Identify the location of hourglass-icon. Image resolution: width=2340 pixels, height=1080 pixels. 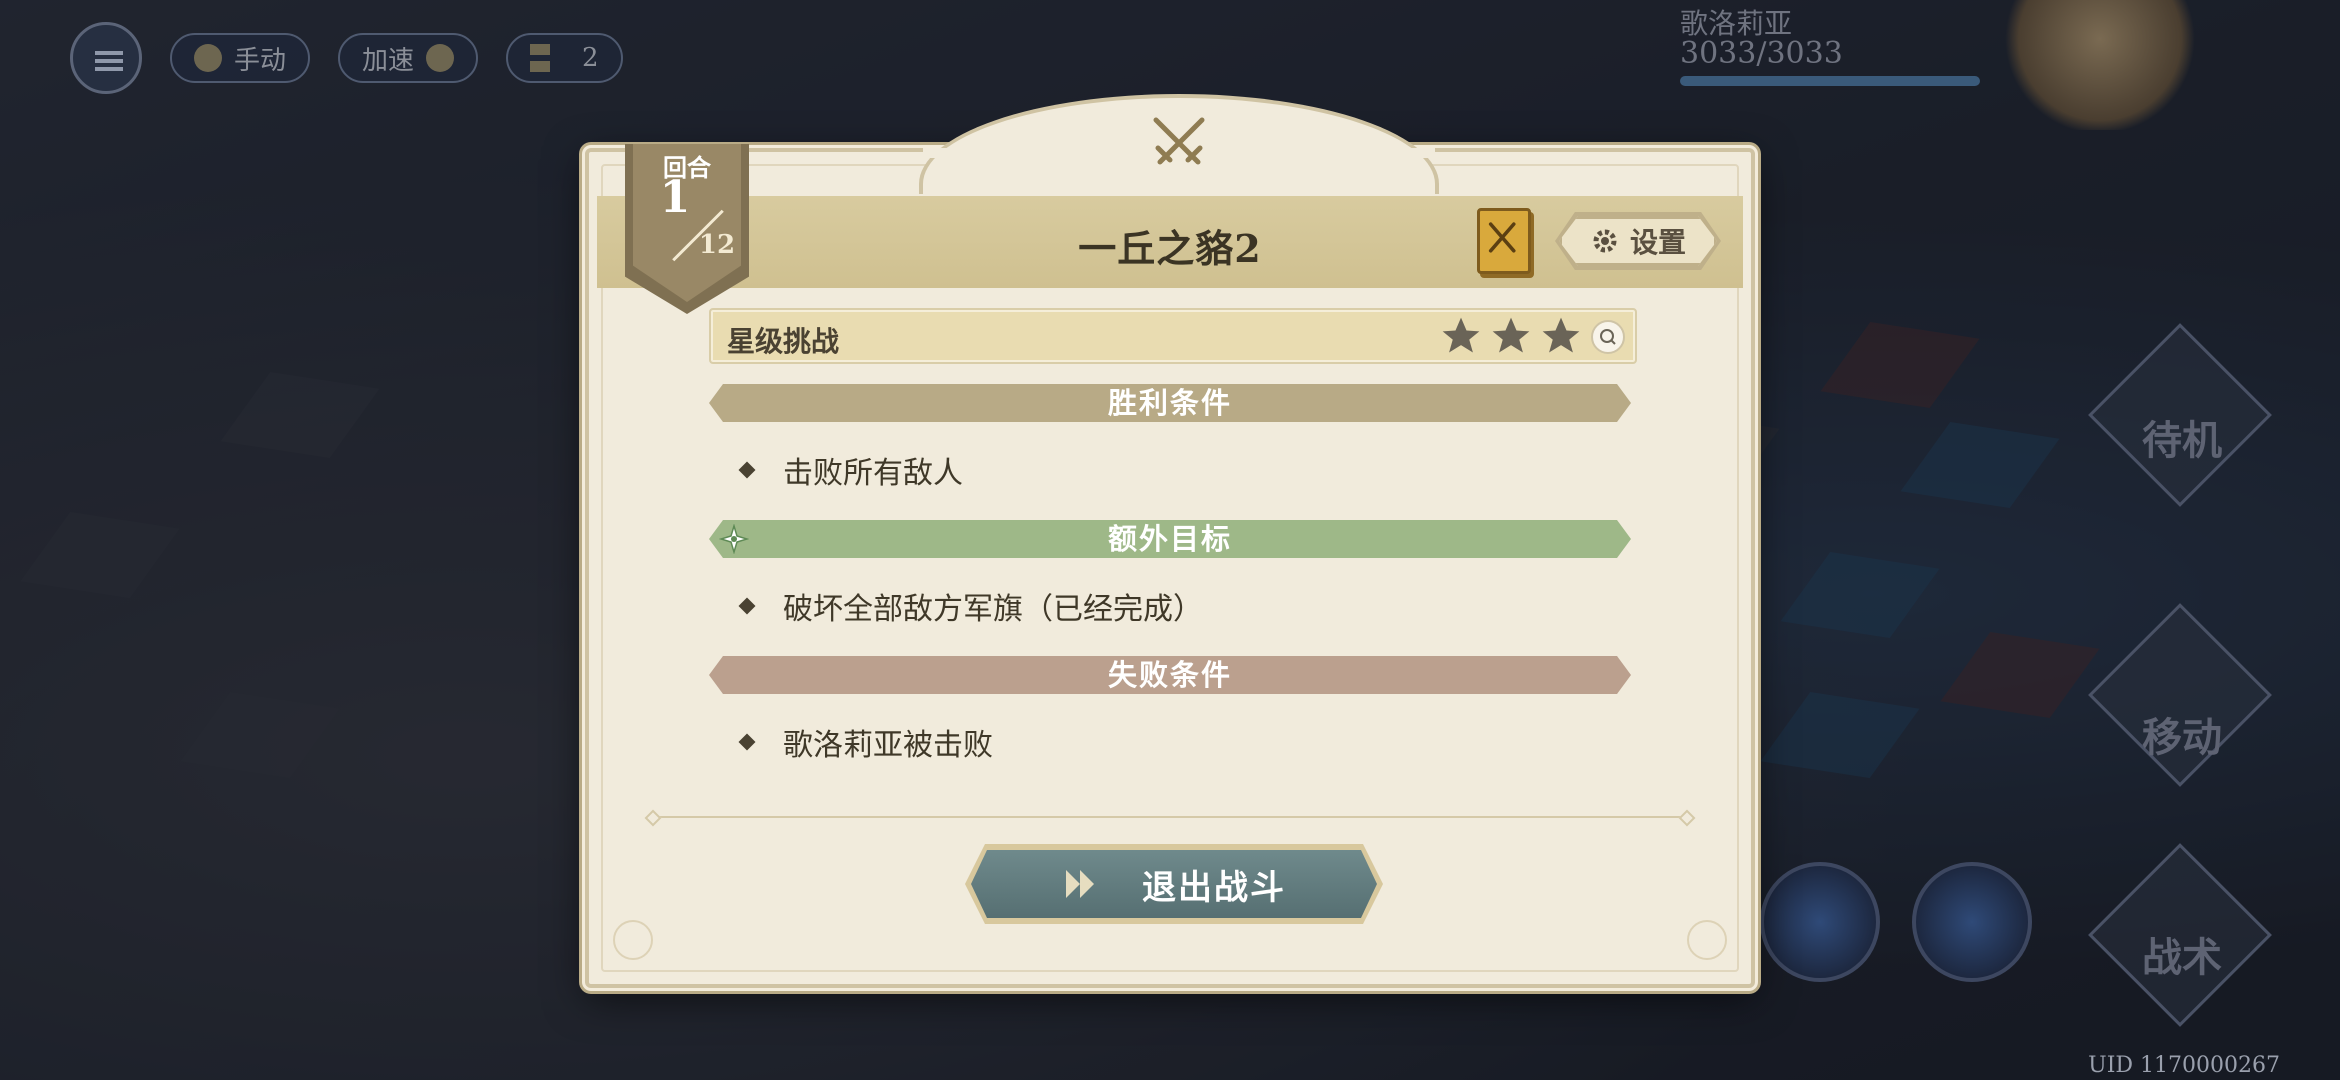
(540, 58).